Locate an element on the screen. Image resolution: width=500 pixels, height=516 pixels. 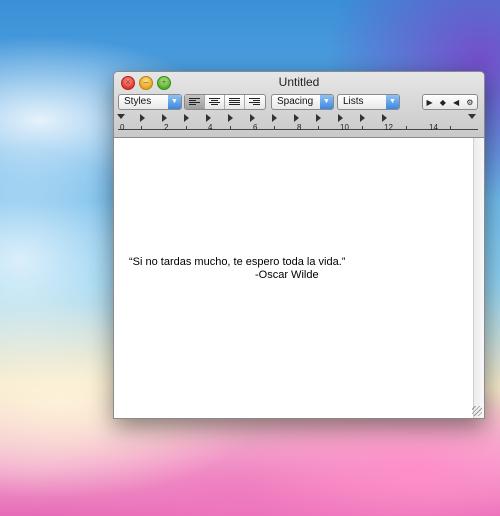
align-justify-icon is located at coordinates (234, 102).